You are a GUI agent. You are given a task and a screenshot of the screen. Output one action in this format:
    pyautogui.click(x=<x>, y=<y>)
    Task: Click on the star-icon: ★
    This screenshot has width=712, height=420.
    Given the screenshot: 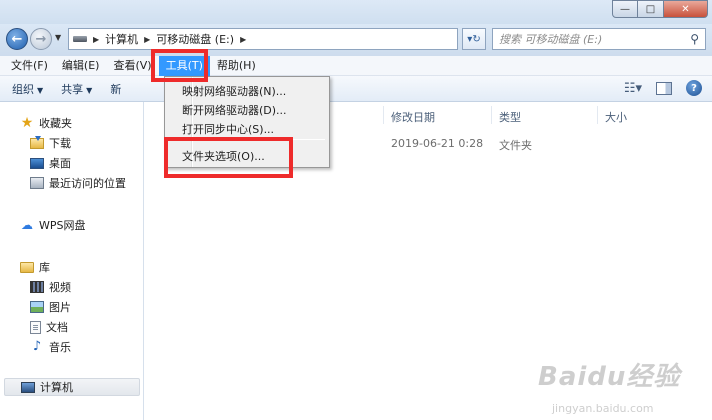 What is the action you would take?
    pyautogui.click(x=27, y=123)
    